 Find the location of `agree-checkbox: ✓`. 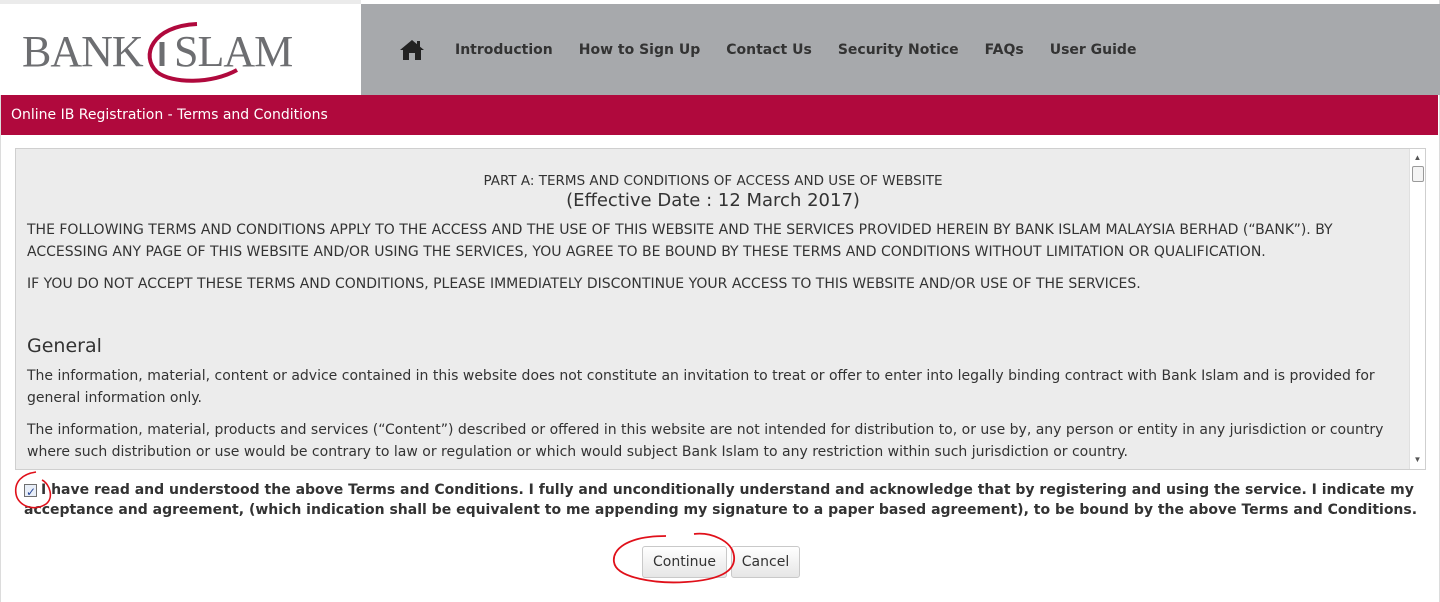

agree-checkbox: ✓ is located at coordinates (30, 491).